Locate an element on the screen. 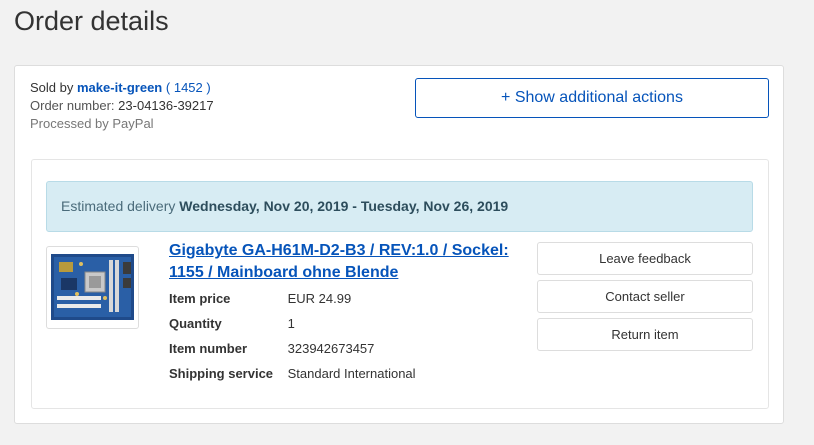  feedback-close: ) is located at coordinates (208, 87).